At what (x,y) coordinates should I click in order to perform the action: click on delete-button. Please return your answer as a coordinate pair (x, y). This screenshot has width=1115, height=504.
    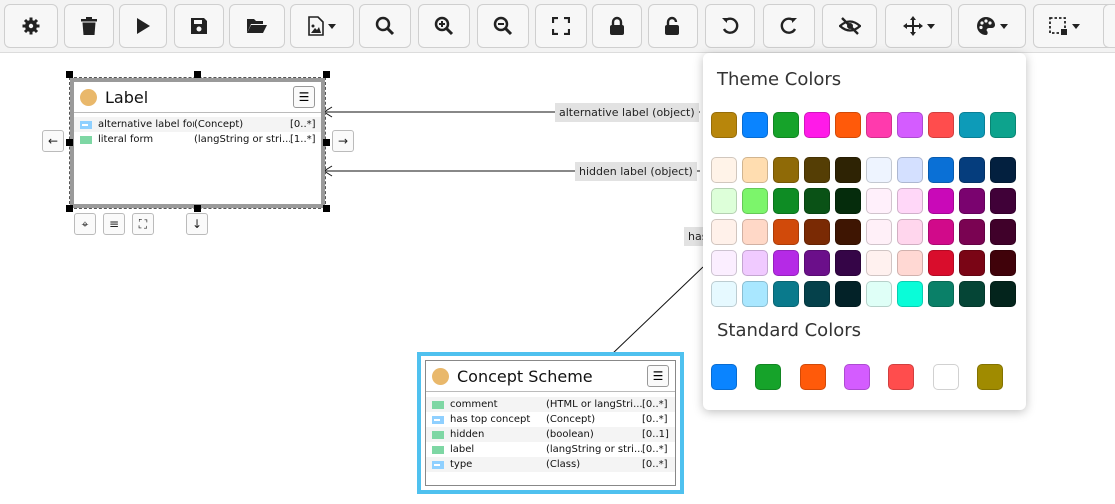
    Looking at the image, I should click on (89, 26).